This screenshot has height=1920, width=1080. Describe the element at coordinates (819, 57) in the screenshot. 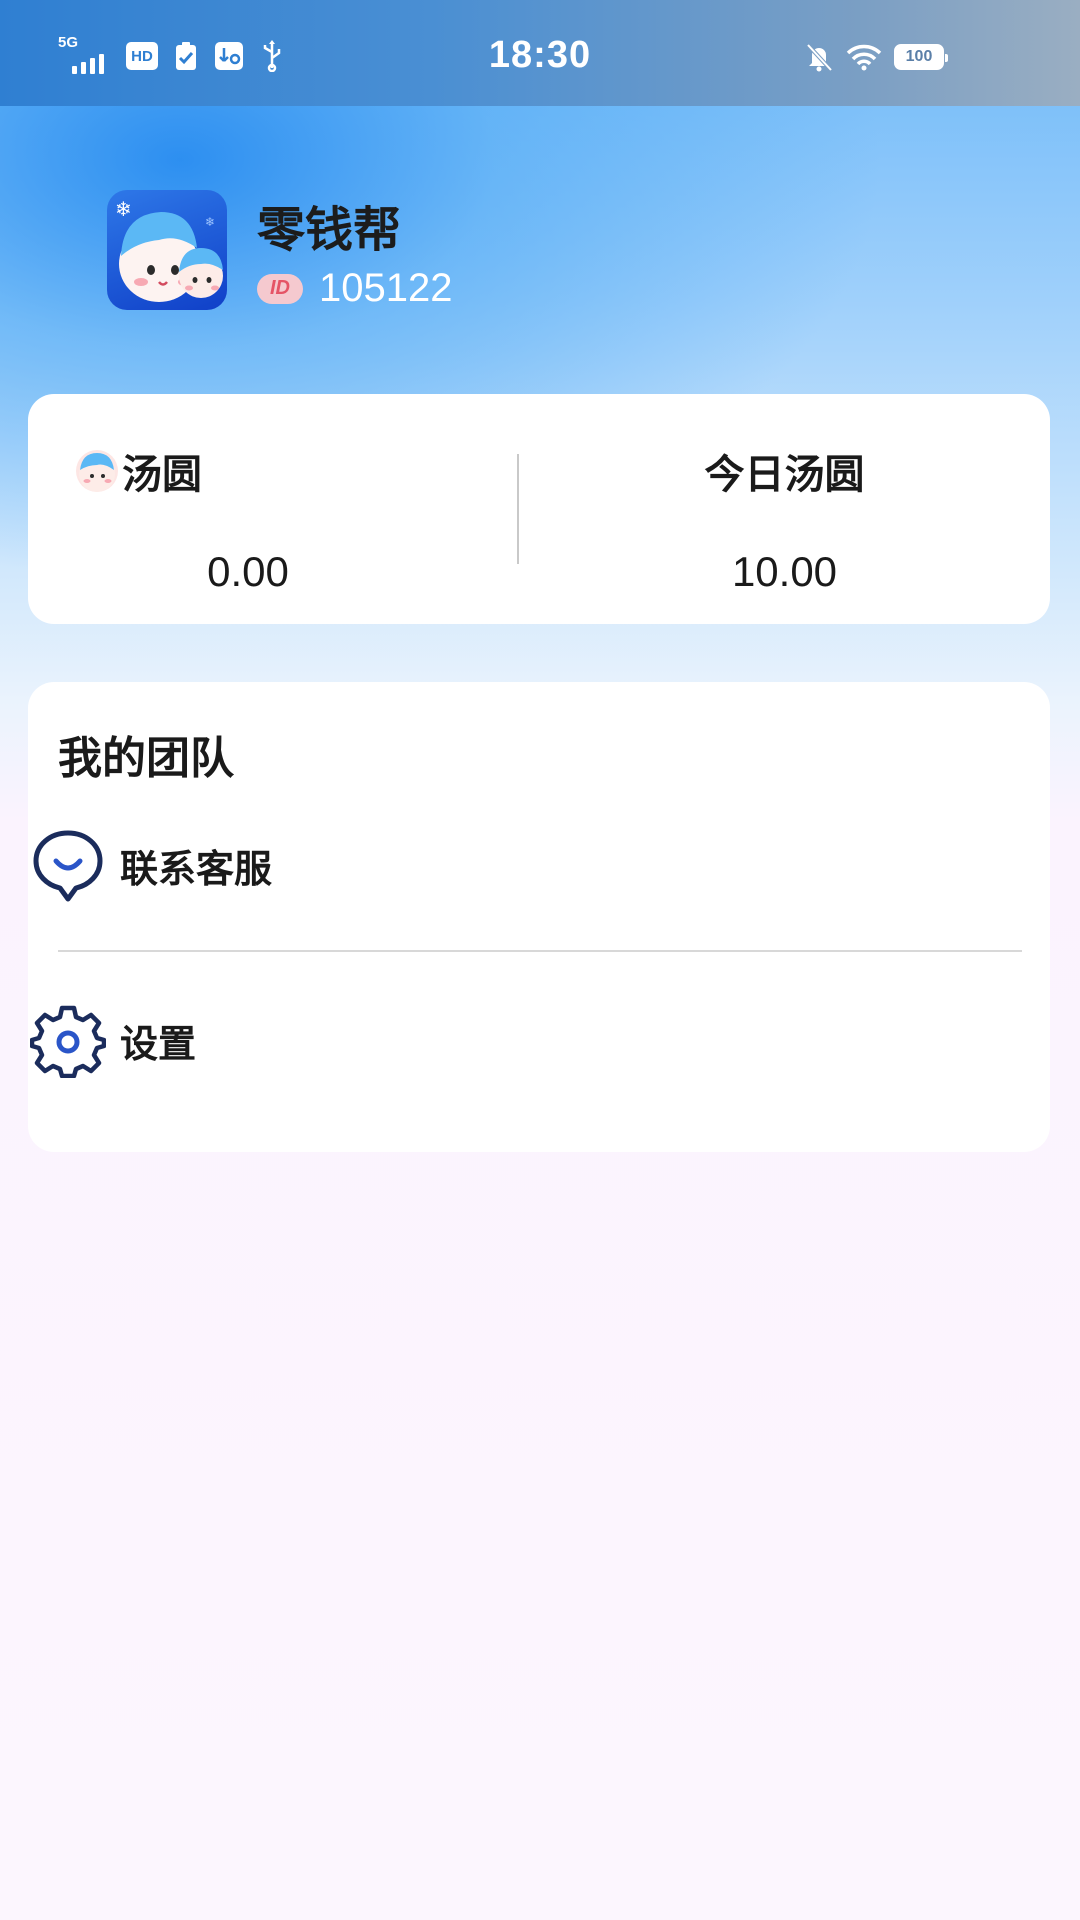

I see `bell-muted-icon` at that location.